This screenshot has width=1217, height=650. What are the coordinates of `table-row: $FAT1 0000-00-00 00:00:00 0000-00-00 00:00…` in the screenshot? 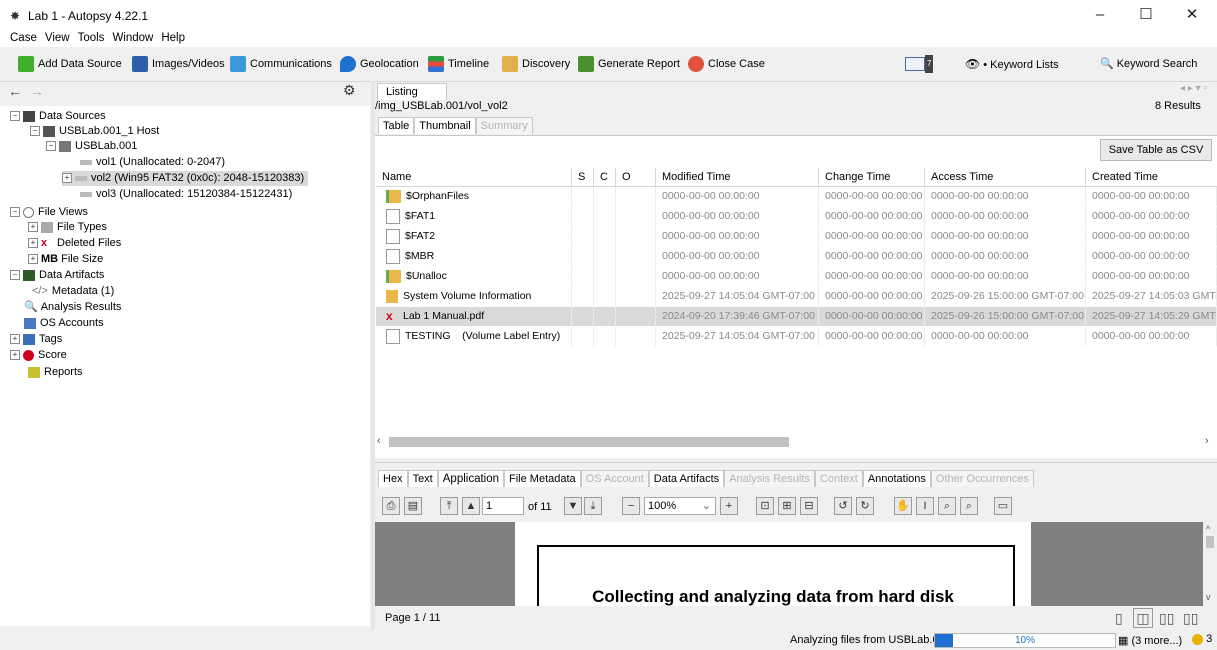 It's located at (796, 216).